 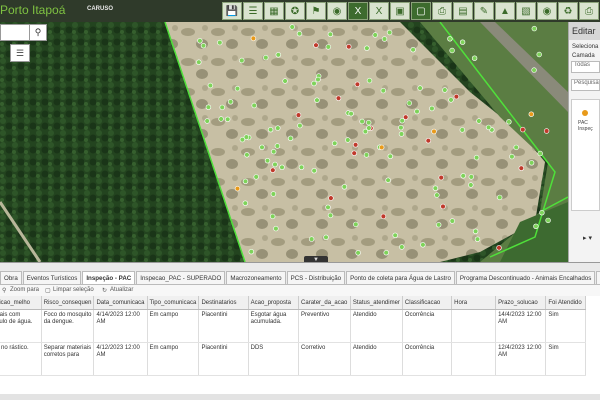 I want to click on panel-search-input: Pesquisa, so click(x=585, y=85).